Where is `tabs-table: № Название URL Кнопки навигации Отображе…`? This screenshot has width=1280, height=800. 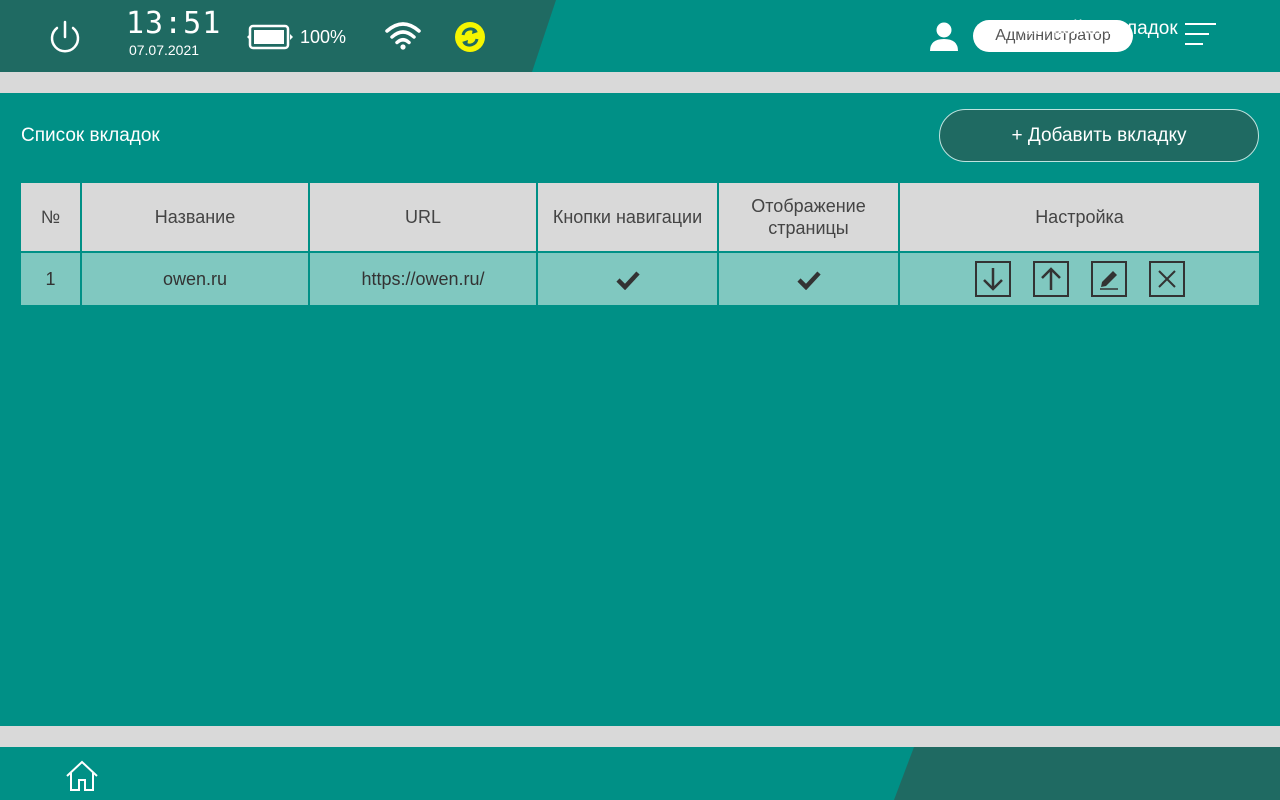
tabs-table: № Название URL Кнопки навигации Отображе… is located at coordinates (640, 244).